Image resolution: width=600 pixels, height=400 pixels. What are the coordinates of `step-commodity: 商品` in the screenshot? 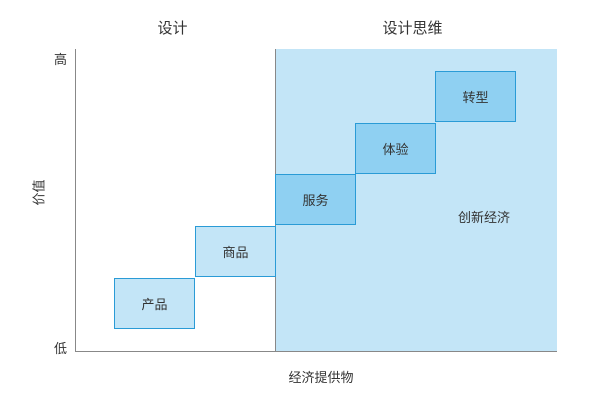 It's located at (235, 251).